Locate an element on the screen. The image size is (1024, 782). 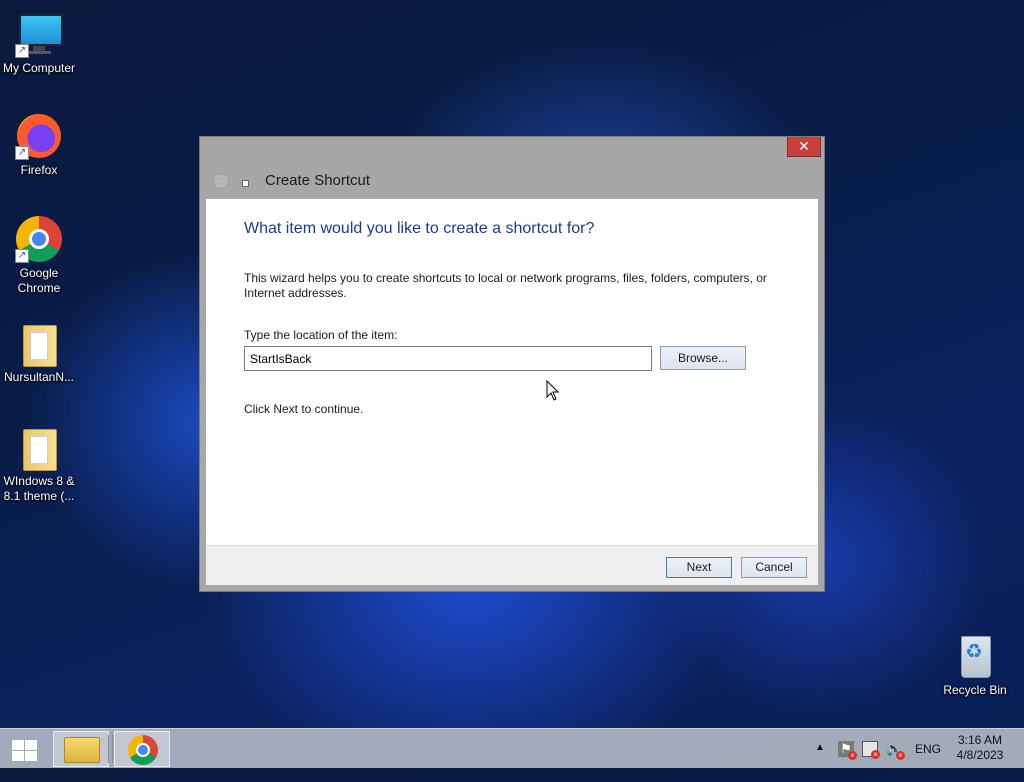
computer-icon: ↗ is located at coordinates (39, 34).